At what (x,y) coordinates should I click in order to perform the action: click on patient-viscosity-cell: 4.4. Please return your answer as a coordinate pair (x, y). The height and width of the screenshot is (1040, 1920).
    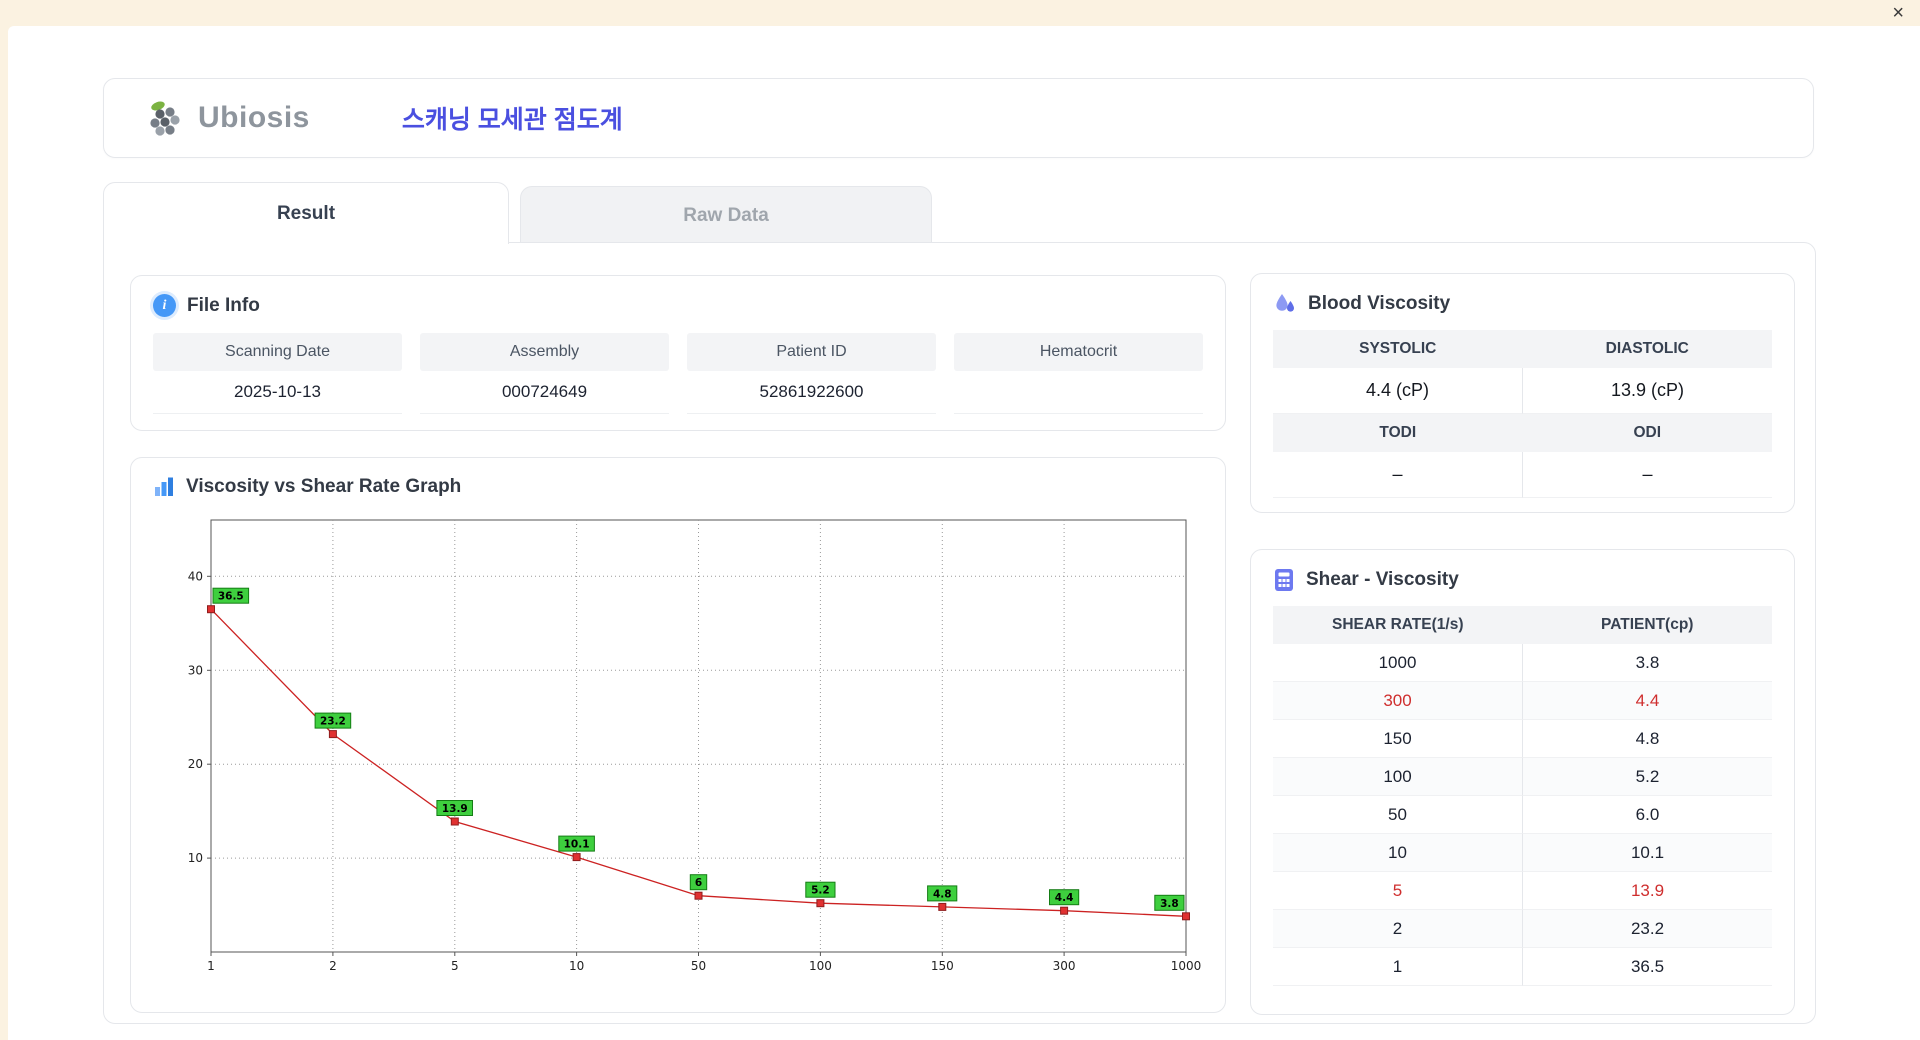
    Looking at the image, I should click on (1647, 701).